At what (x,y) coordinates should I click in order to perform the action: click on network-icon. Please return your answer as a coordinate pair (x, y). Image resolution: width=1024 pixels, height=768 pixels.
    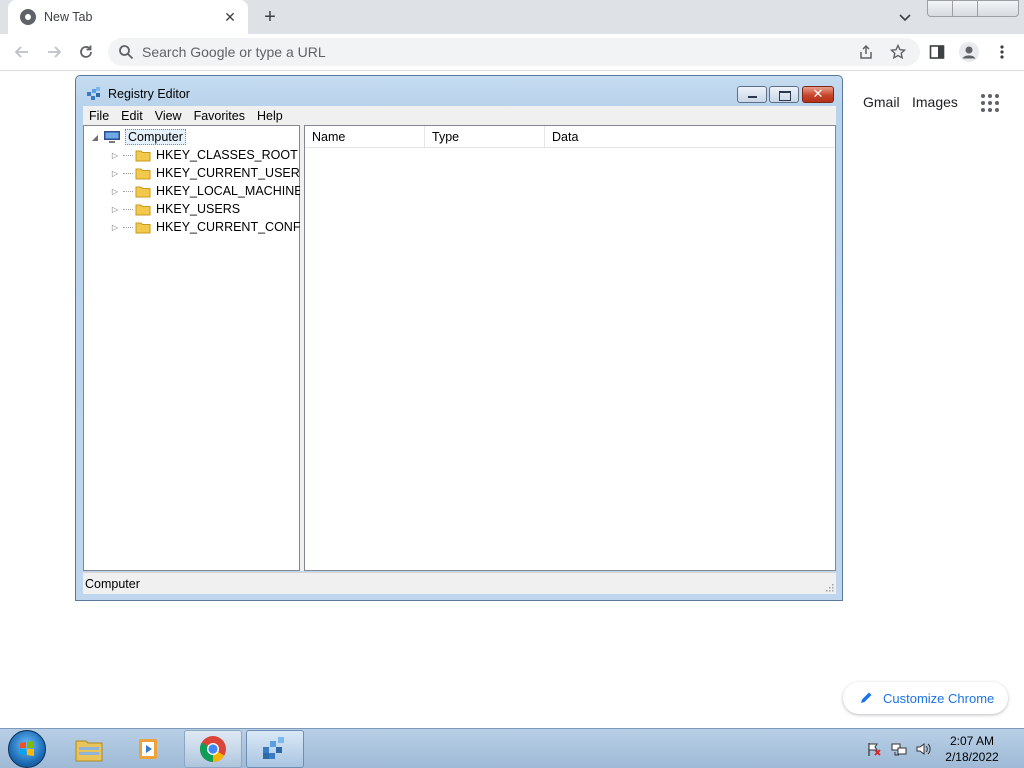
    Looking at the image, I should click on (899, 749).